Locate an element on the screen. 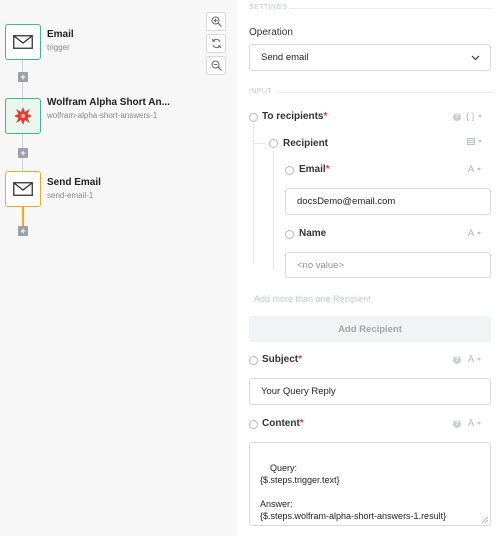  recipient-label: Recipient is located at coordinates (306, 143).